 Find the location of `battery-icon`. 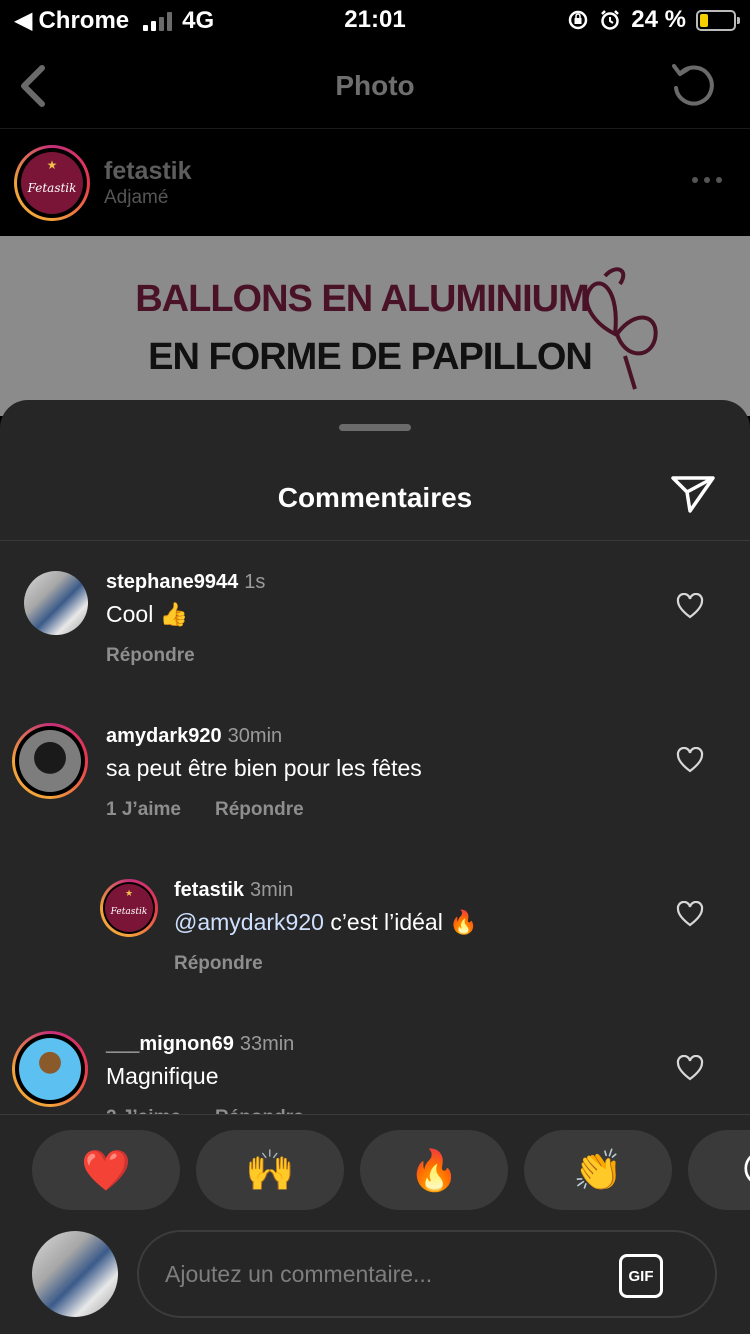

battery-icon is located at coordinates (718, 20).